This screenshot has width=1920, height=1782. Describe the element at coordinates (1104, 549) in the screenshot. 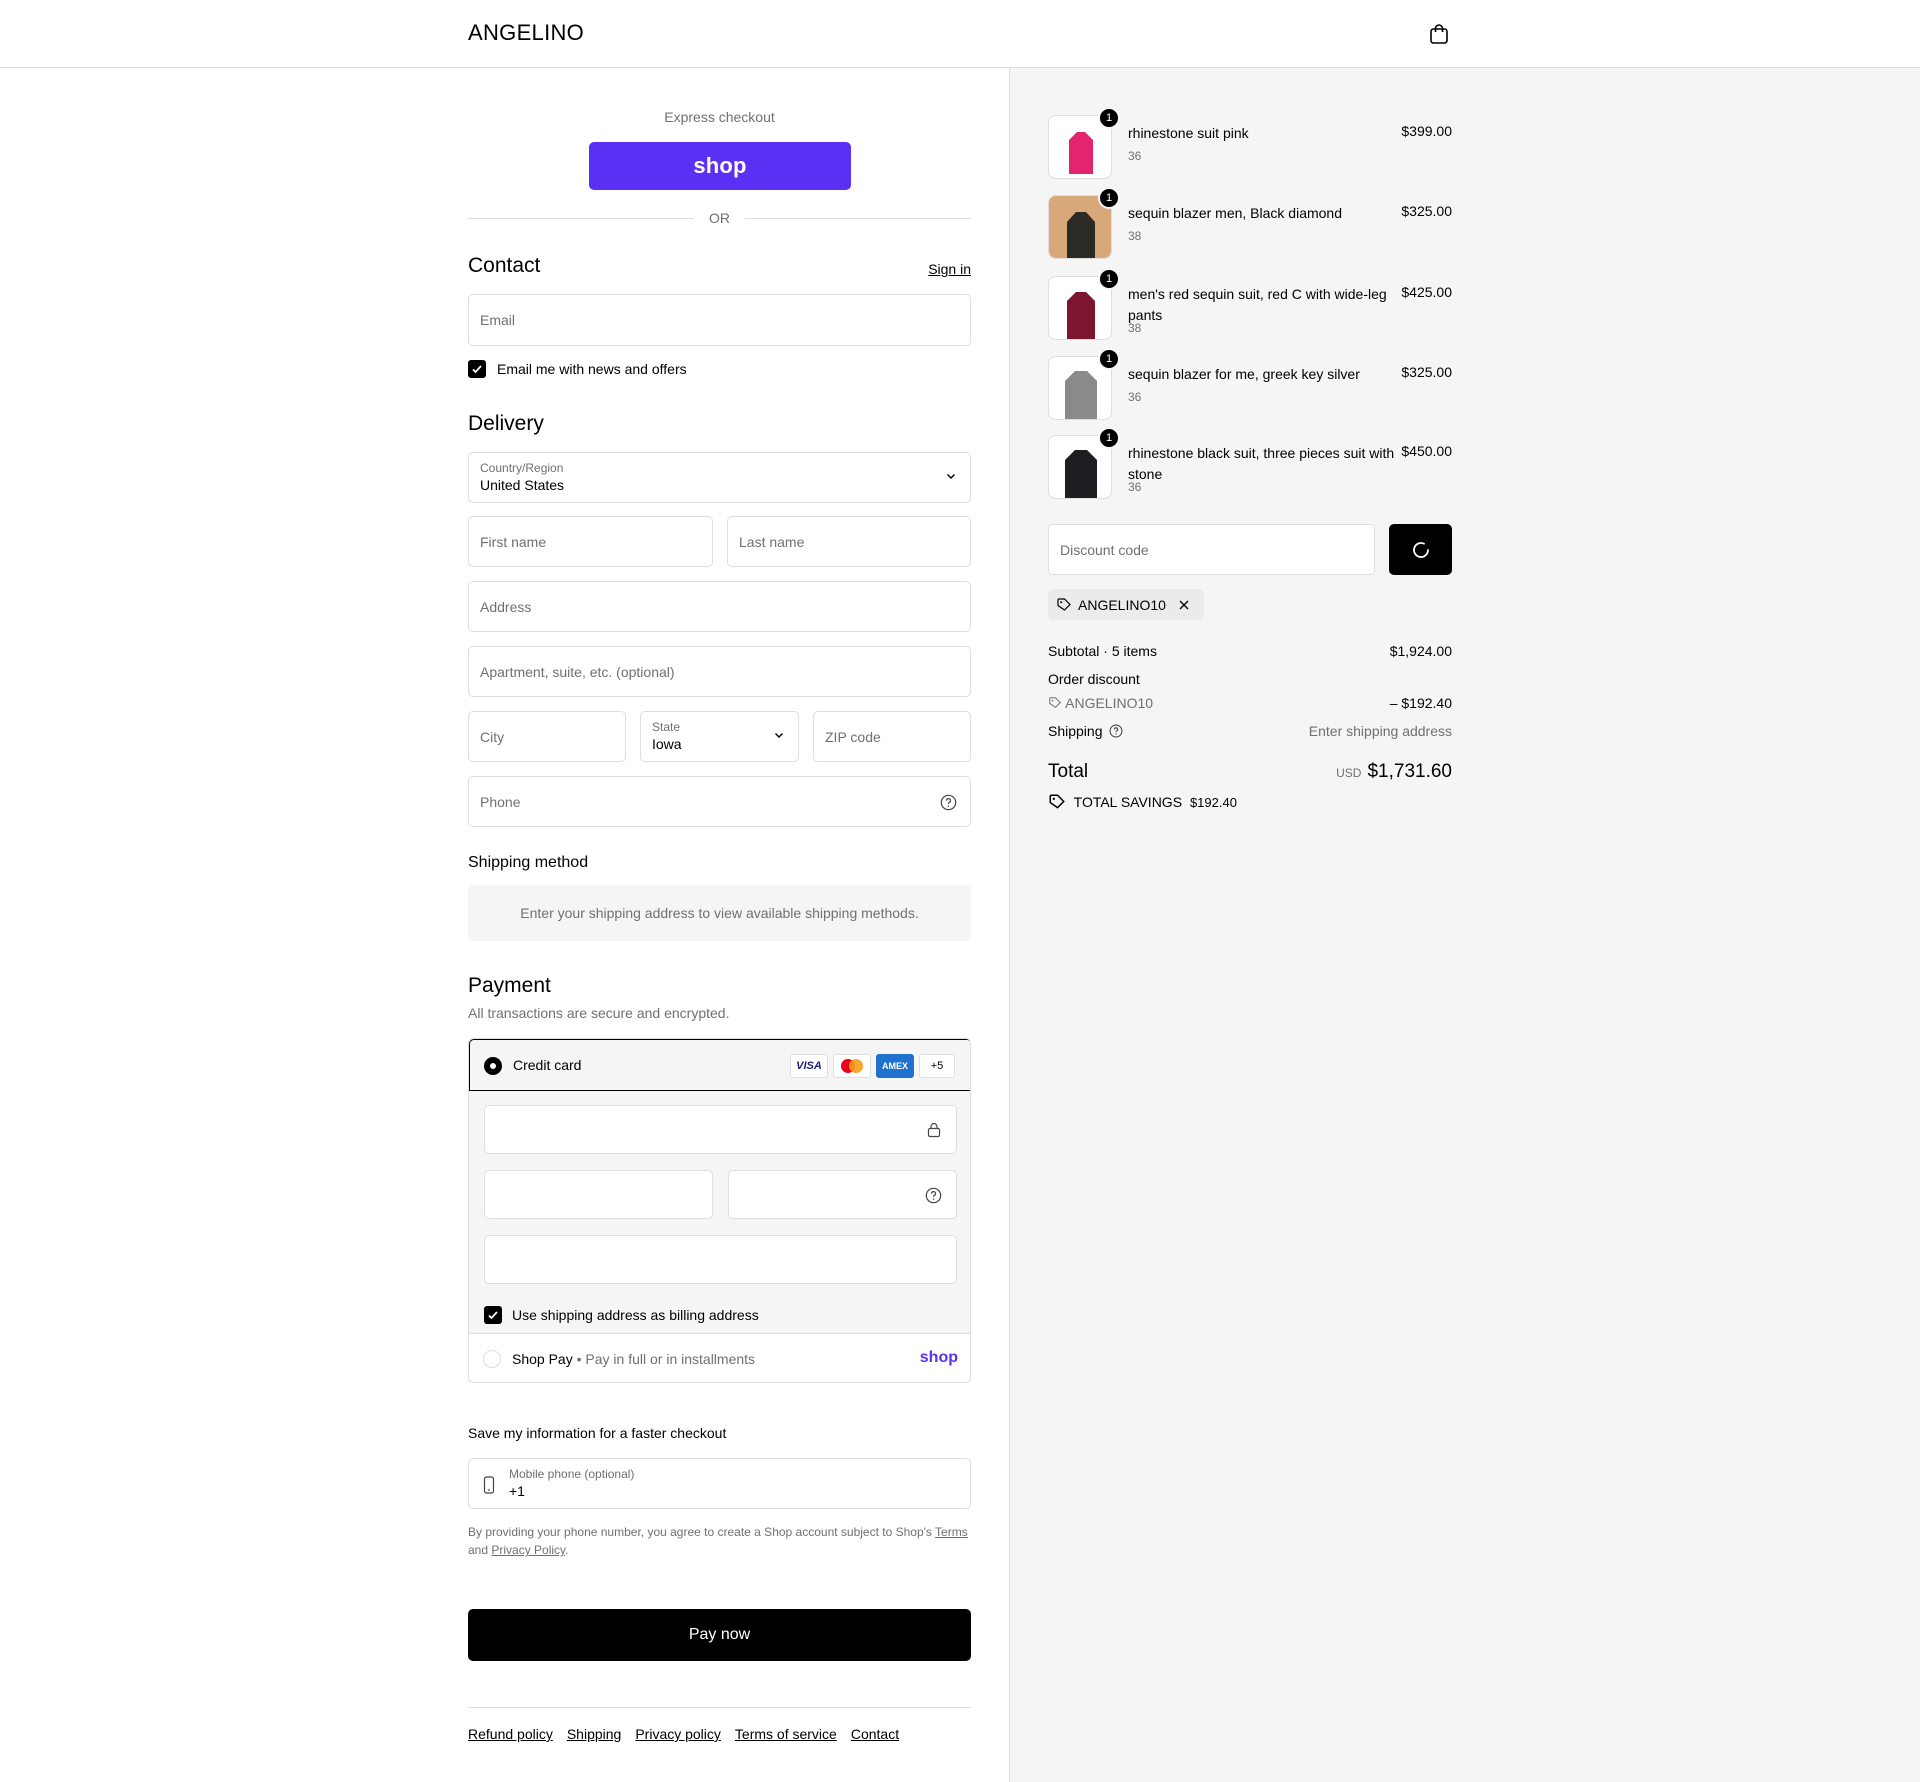

I see `discount-code-placeholder: Discount code` at that location.